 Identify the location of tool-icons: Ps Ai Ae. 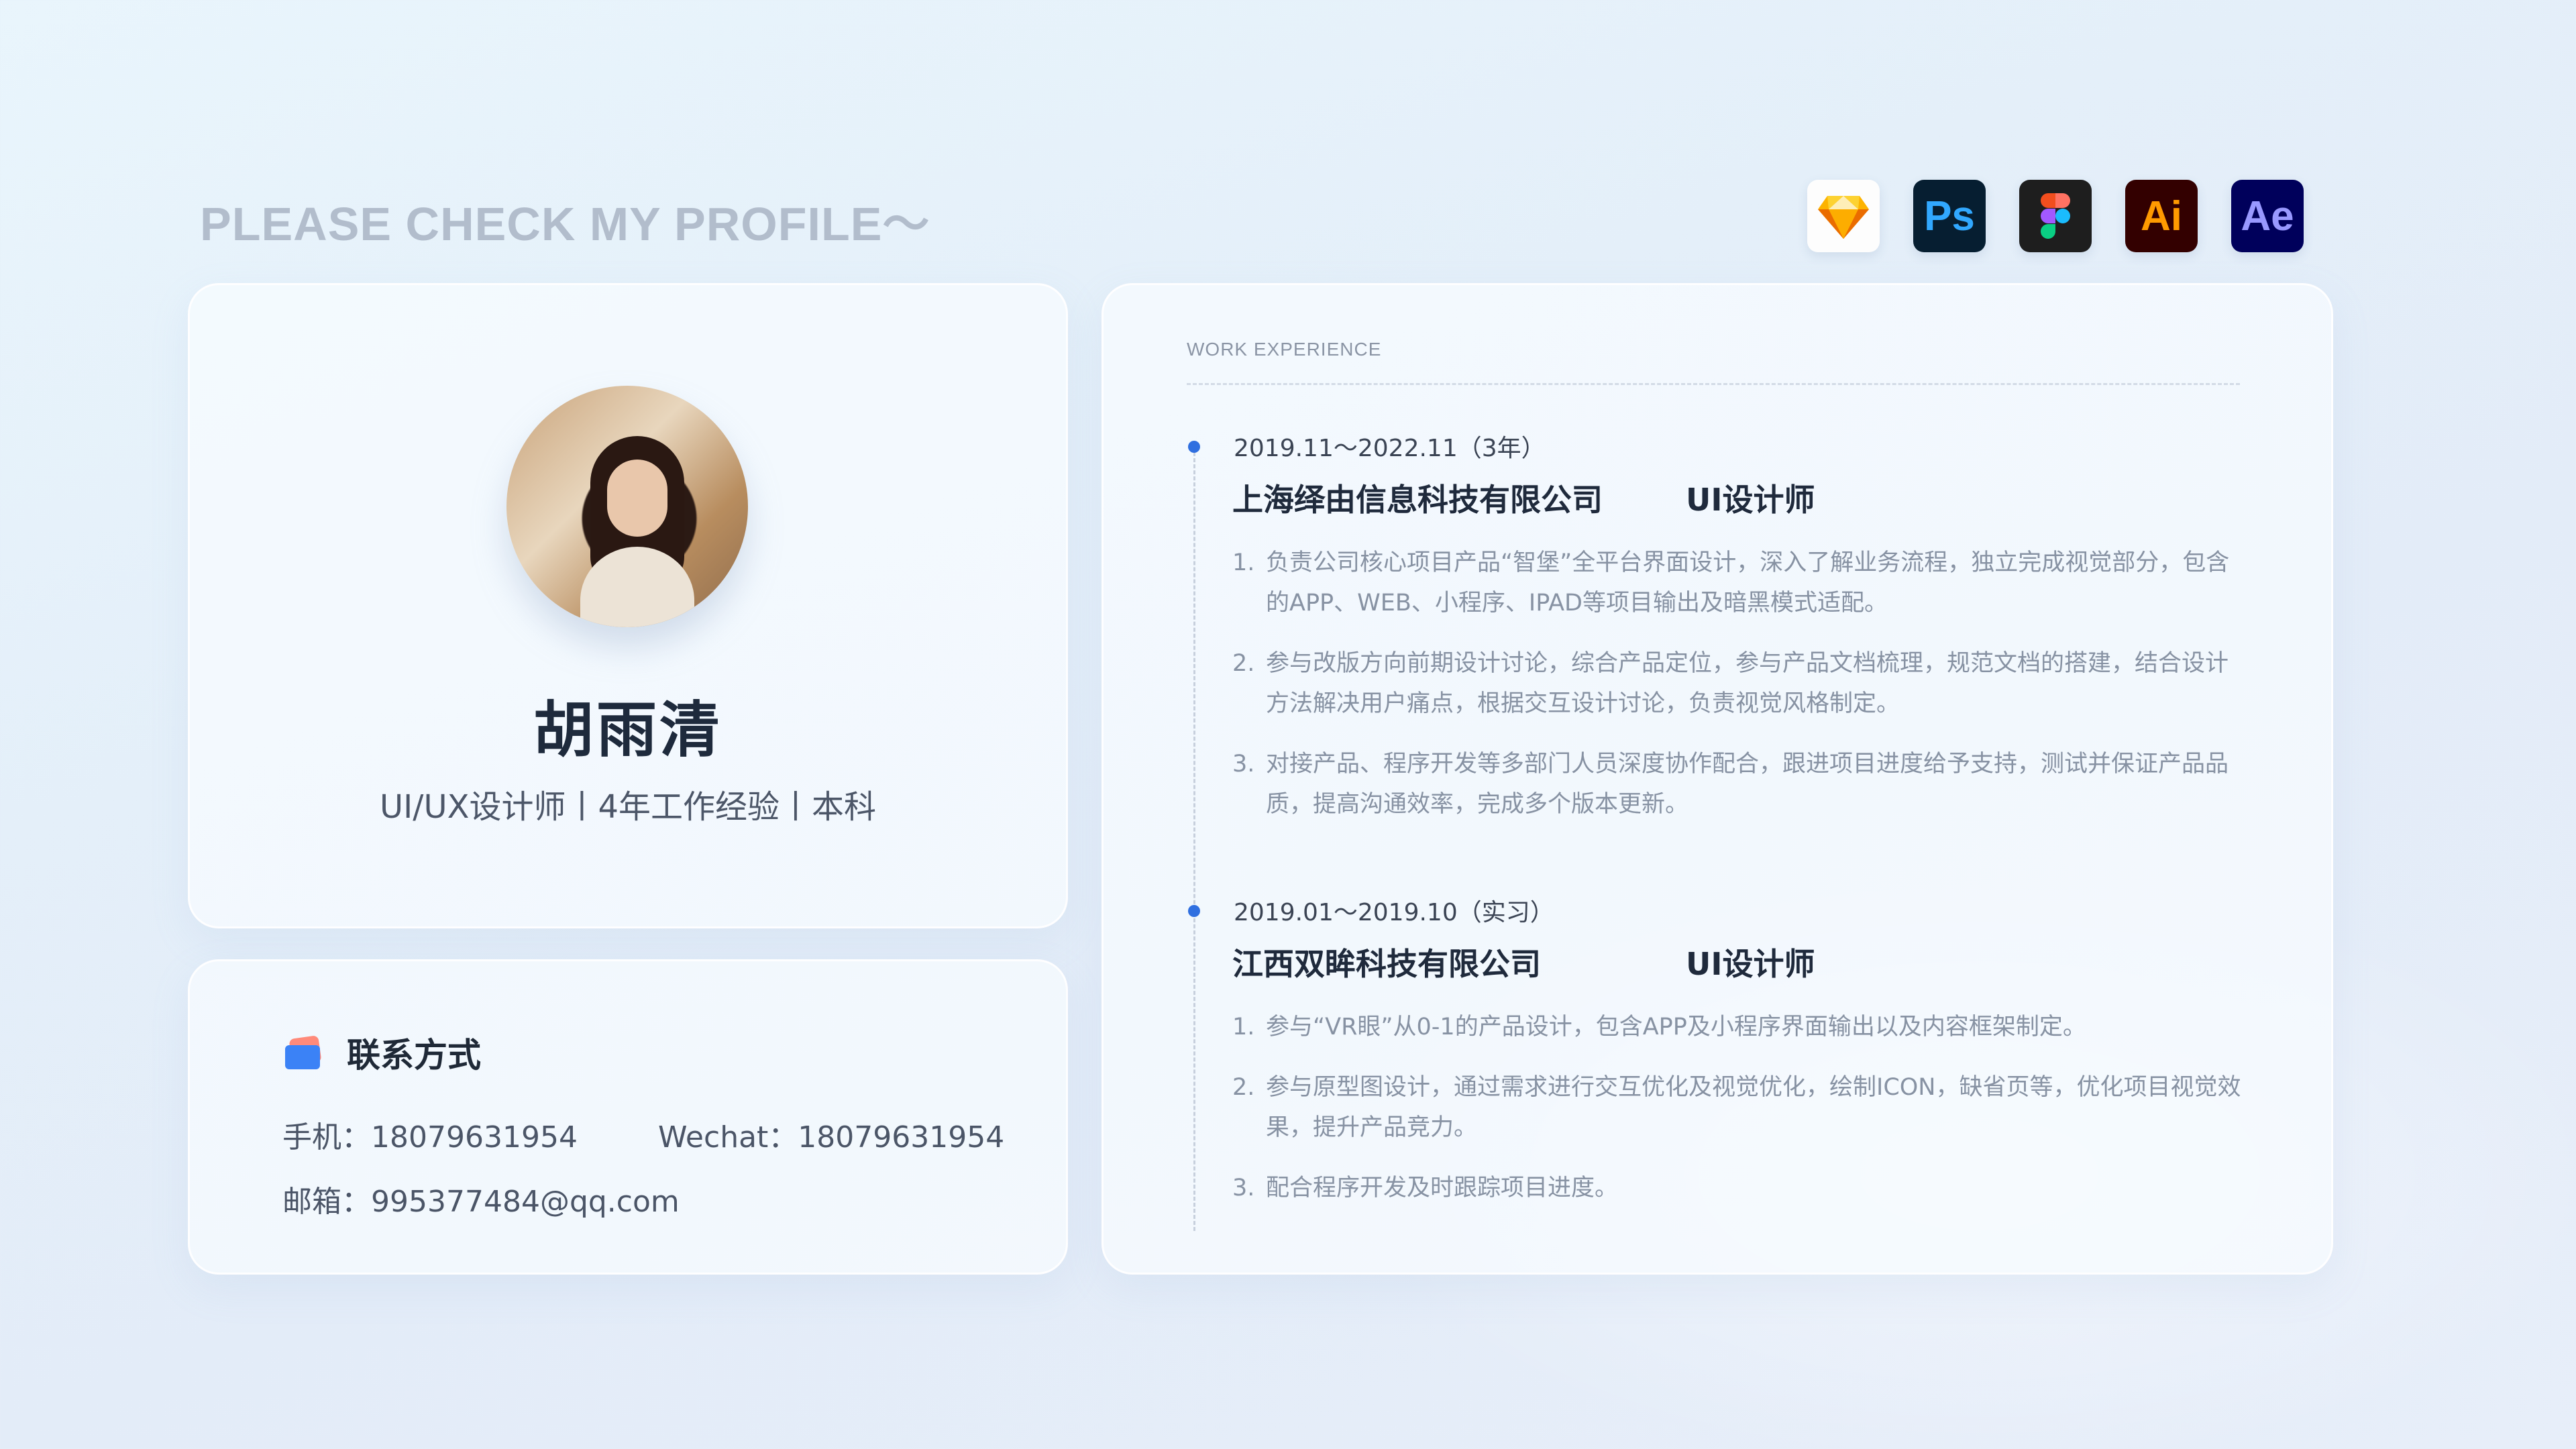
(2055, 216).